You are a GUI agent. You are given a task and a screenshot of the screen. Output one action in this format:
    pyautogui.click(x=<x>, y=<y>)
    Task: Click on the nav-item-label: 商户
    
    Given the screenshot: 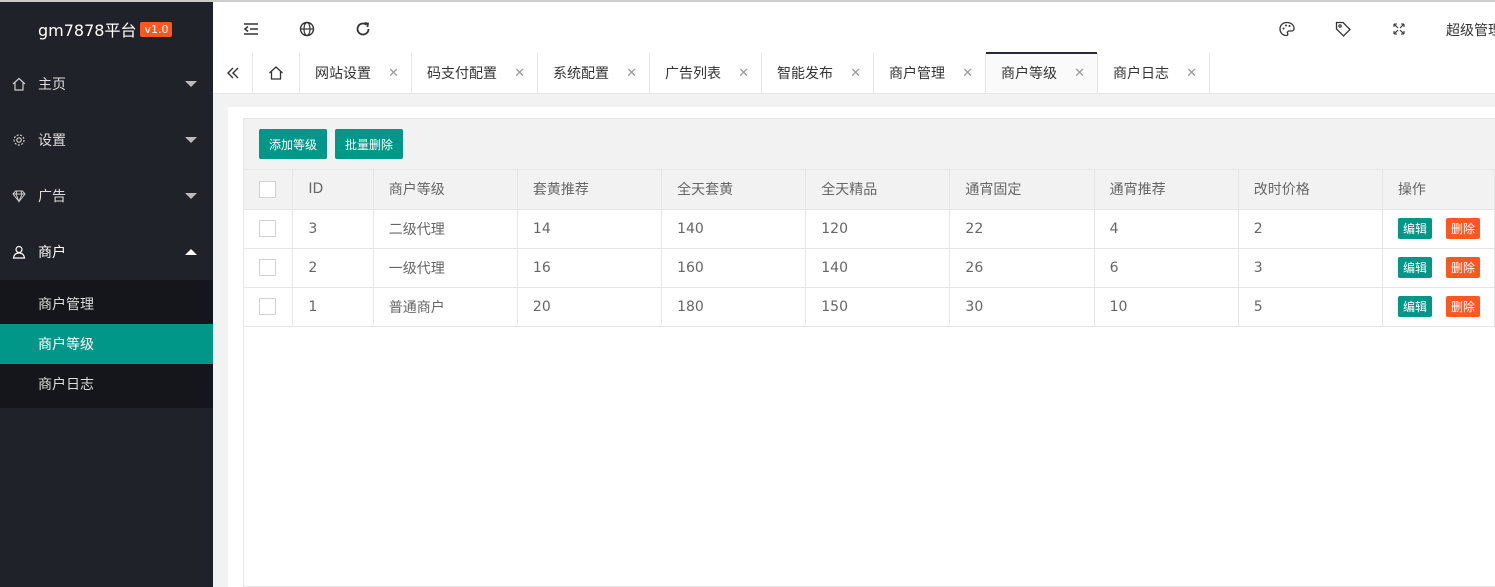 What is the action you would take?
    pyautogui.click(x=52, y=253)
    